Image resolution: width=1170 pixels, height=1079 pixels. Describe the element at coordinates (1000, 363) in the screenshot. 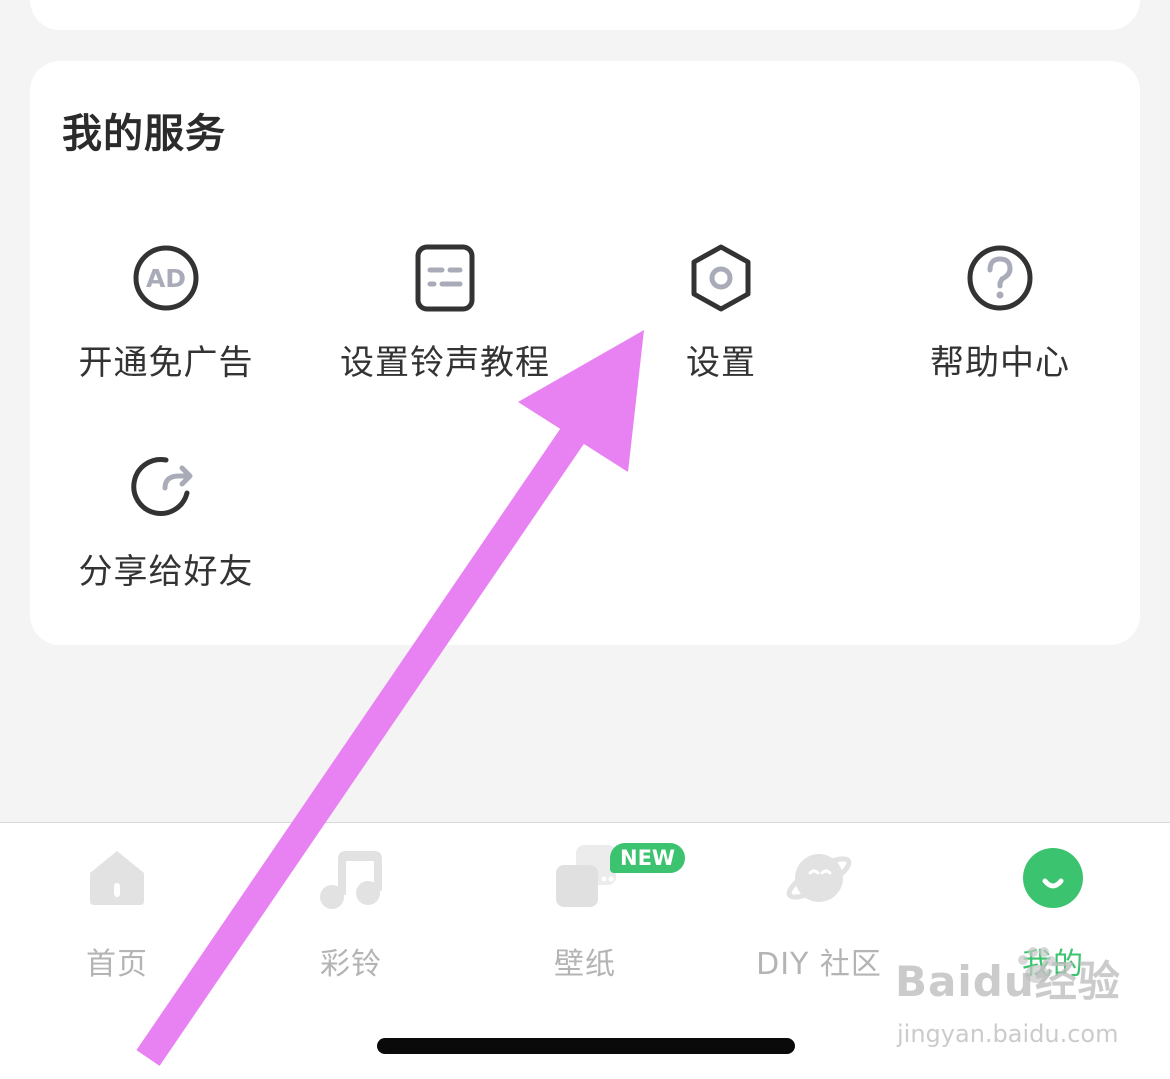

I see `service-label: 帮助中心` at that location.